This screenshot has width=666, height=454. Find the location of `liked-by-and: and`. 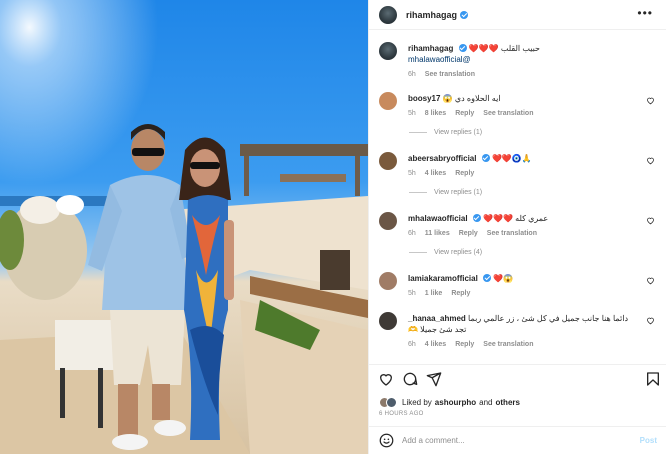

liked-by-and: and is located at coordinates (486, 402).